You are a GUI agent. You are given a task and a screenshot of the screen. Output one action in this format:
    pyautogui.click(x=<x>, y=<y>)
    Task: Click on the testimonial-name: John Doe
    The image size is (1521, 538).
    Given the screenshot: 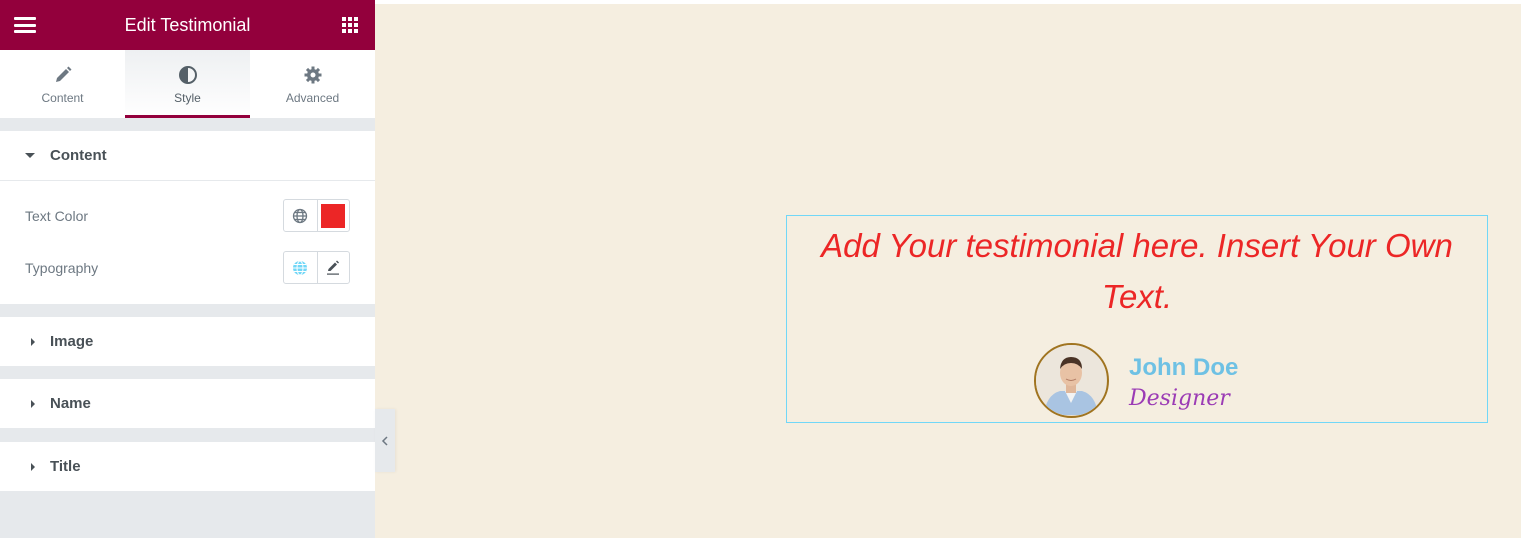 What is the action you would take?
    pyautogui.click(x=1184, y=367)
    